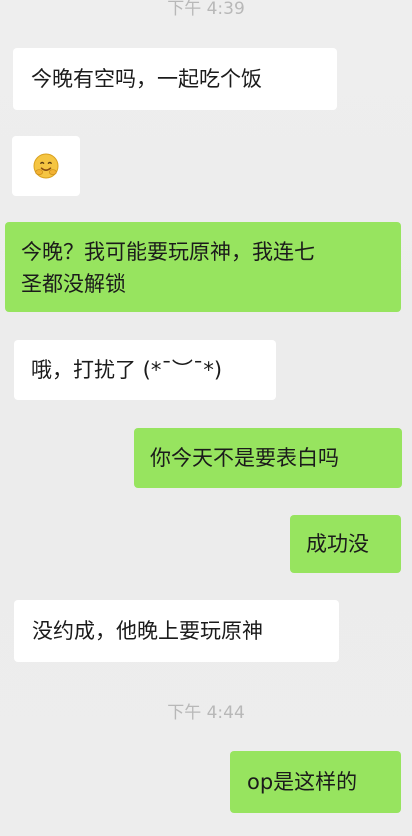  Describe the element at coordinates (206, 782) in the screenshot. I see `message-row: op是这样的` at that location.